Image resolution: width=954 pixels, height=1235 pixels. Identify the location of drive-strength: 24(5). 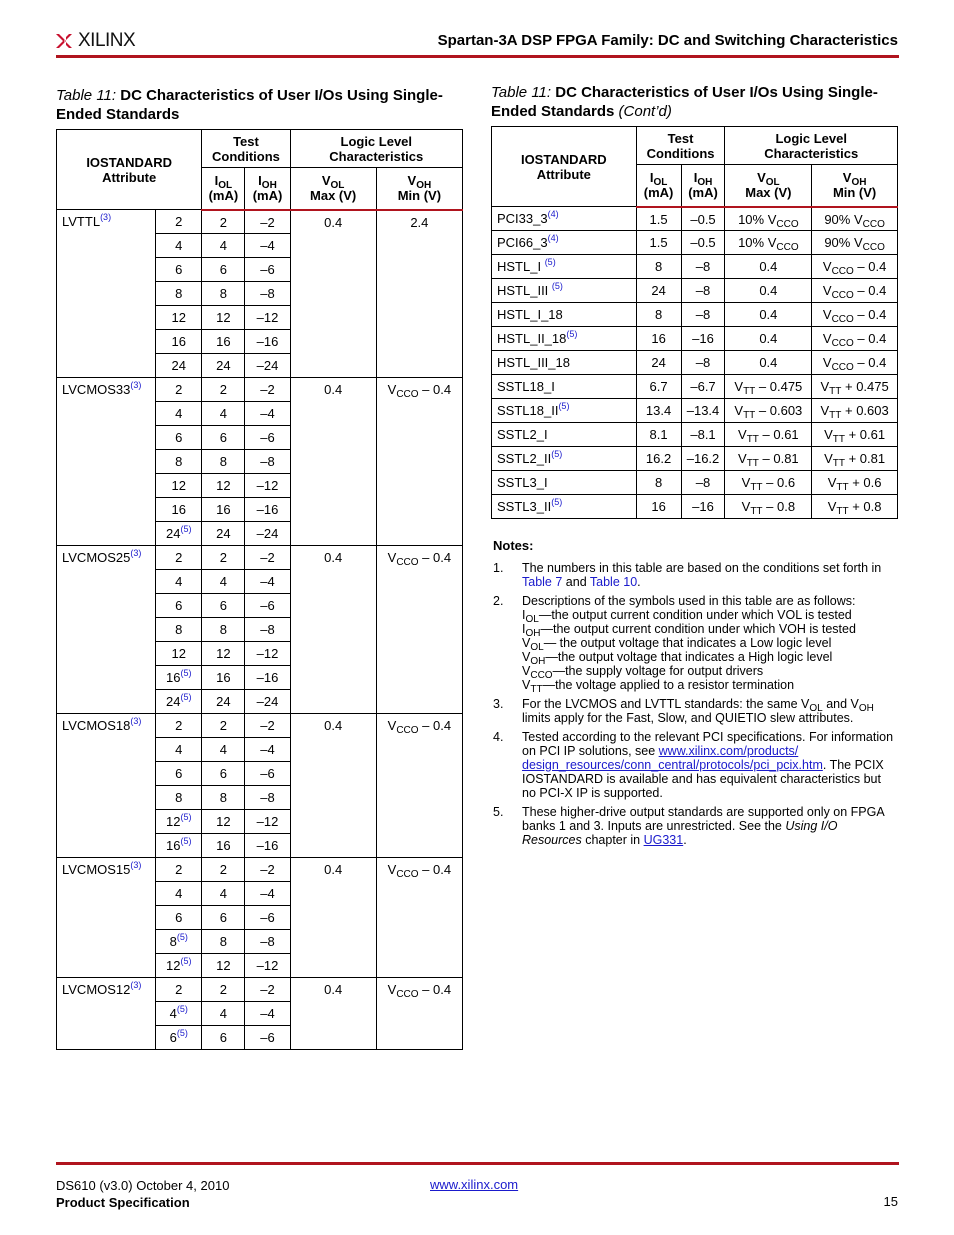
(179, 533).